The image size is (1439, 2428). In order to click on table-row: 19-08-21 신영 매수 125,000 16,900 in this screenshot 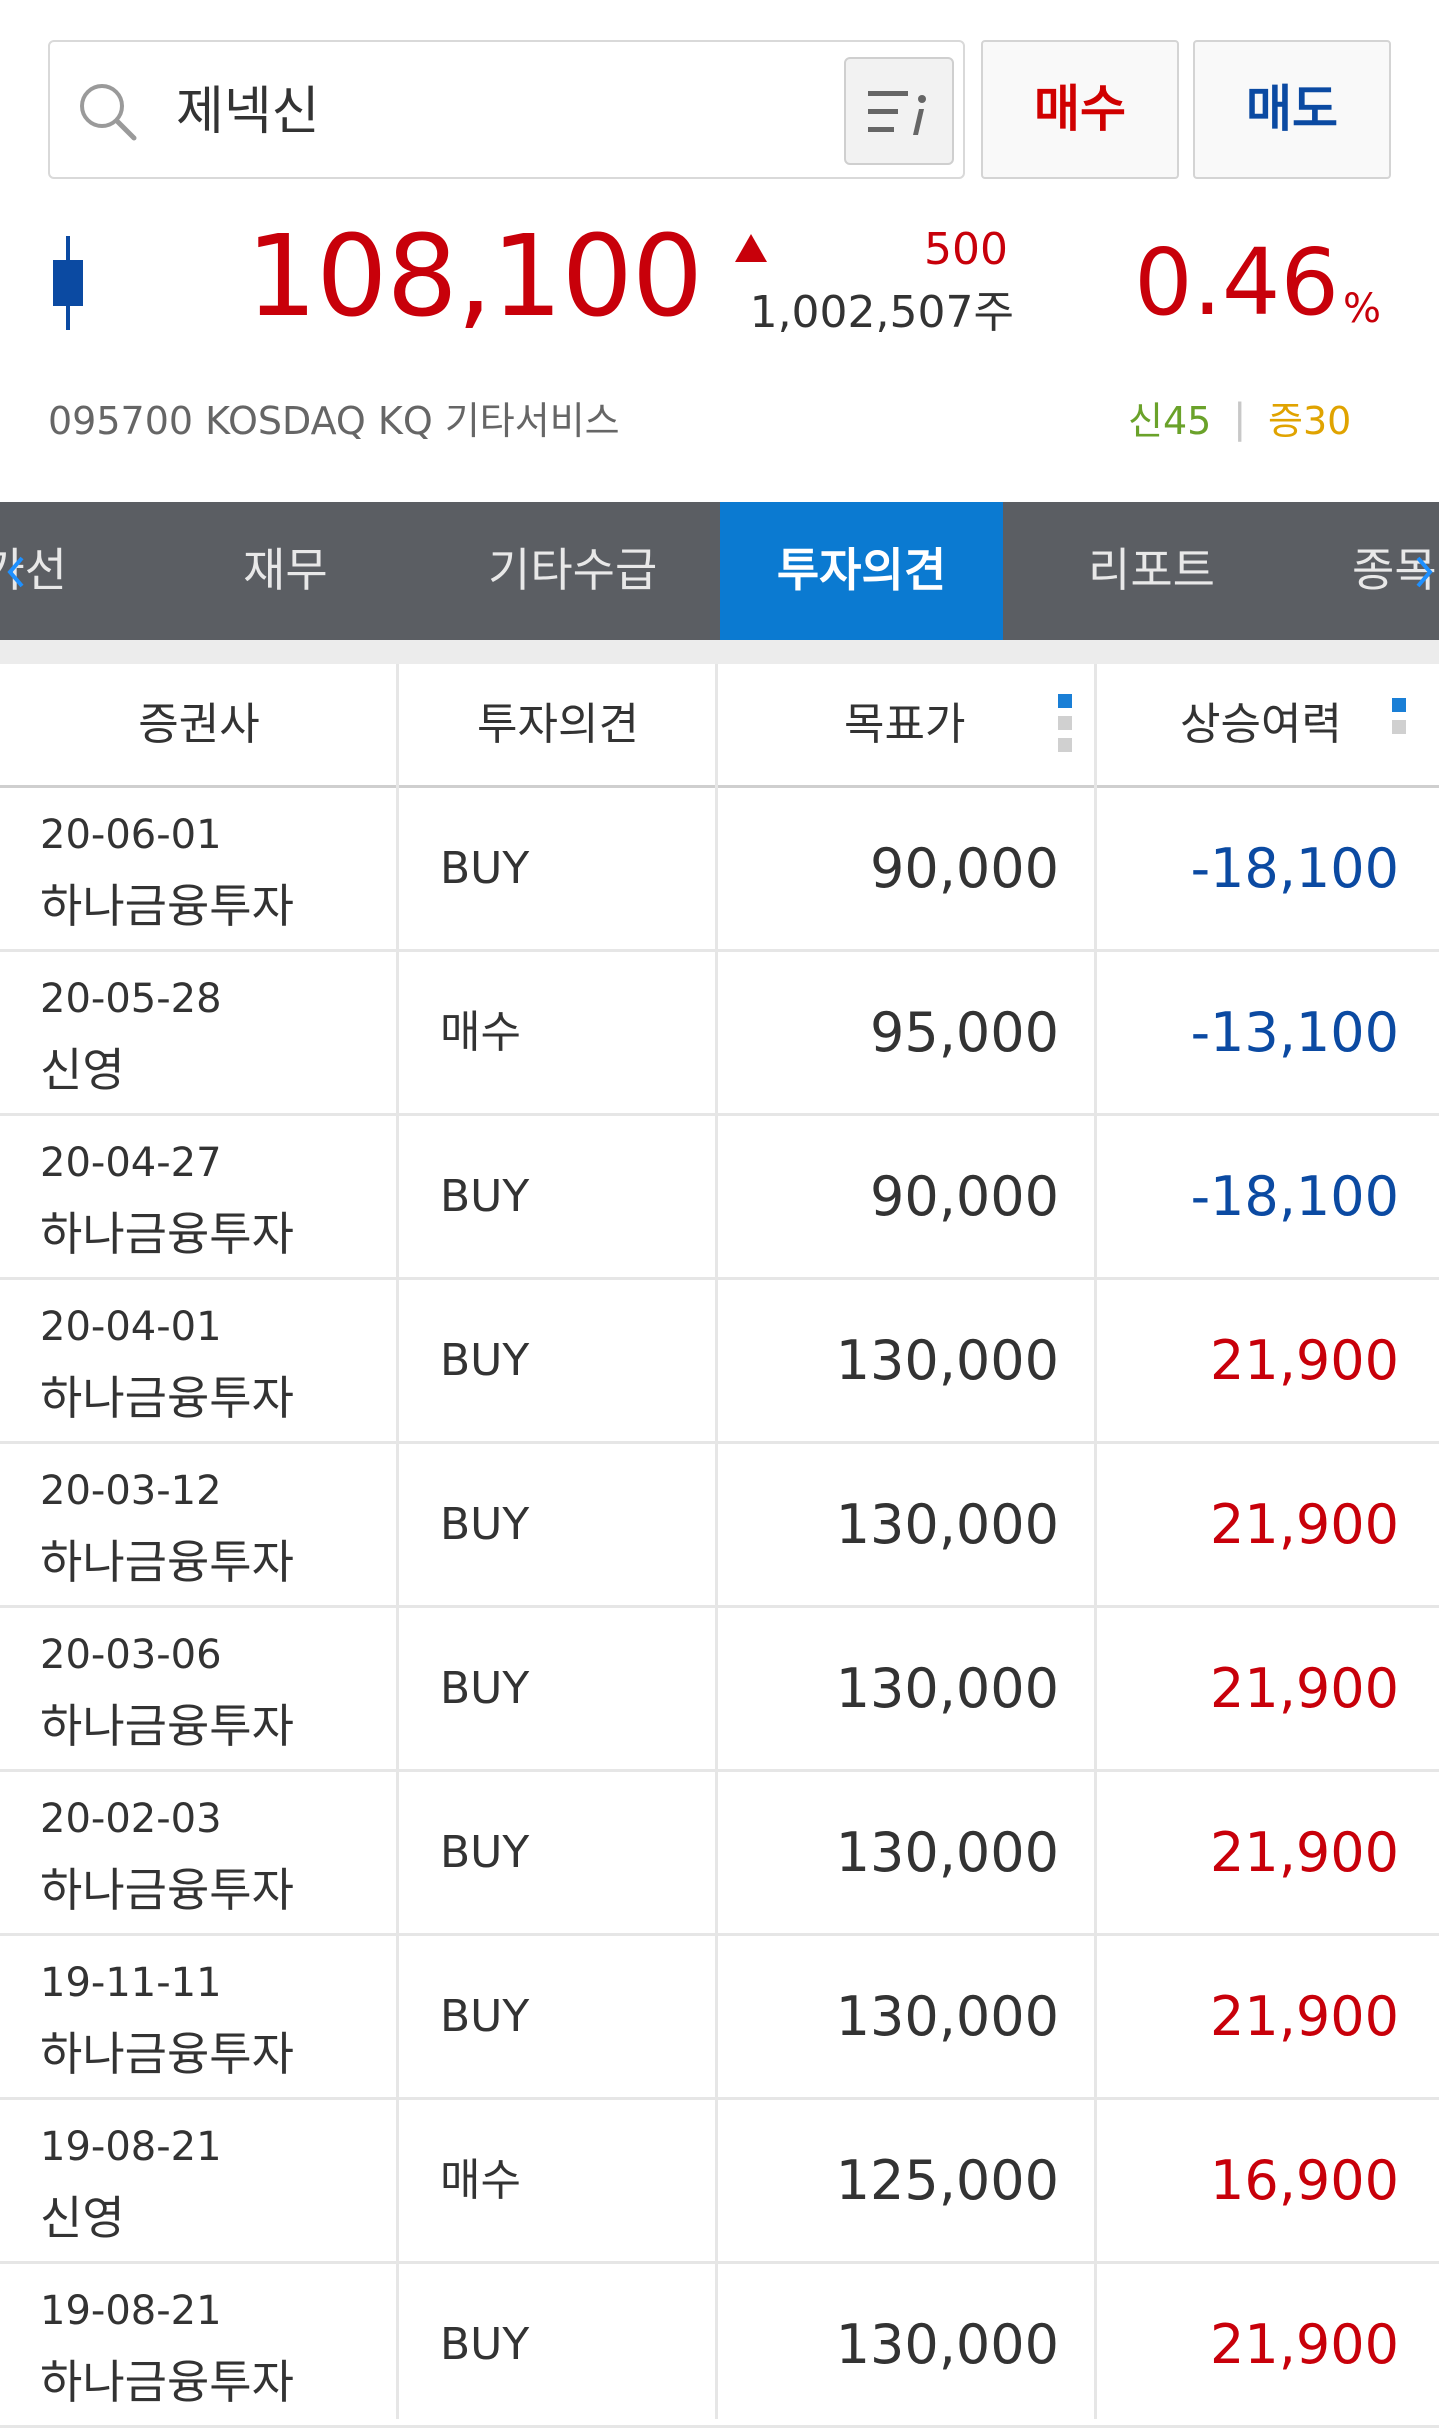, I will do `click(719, 2182)`.